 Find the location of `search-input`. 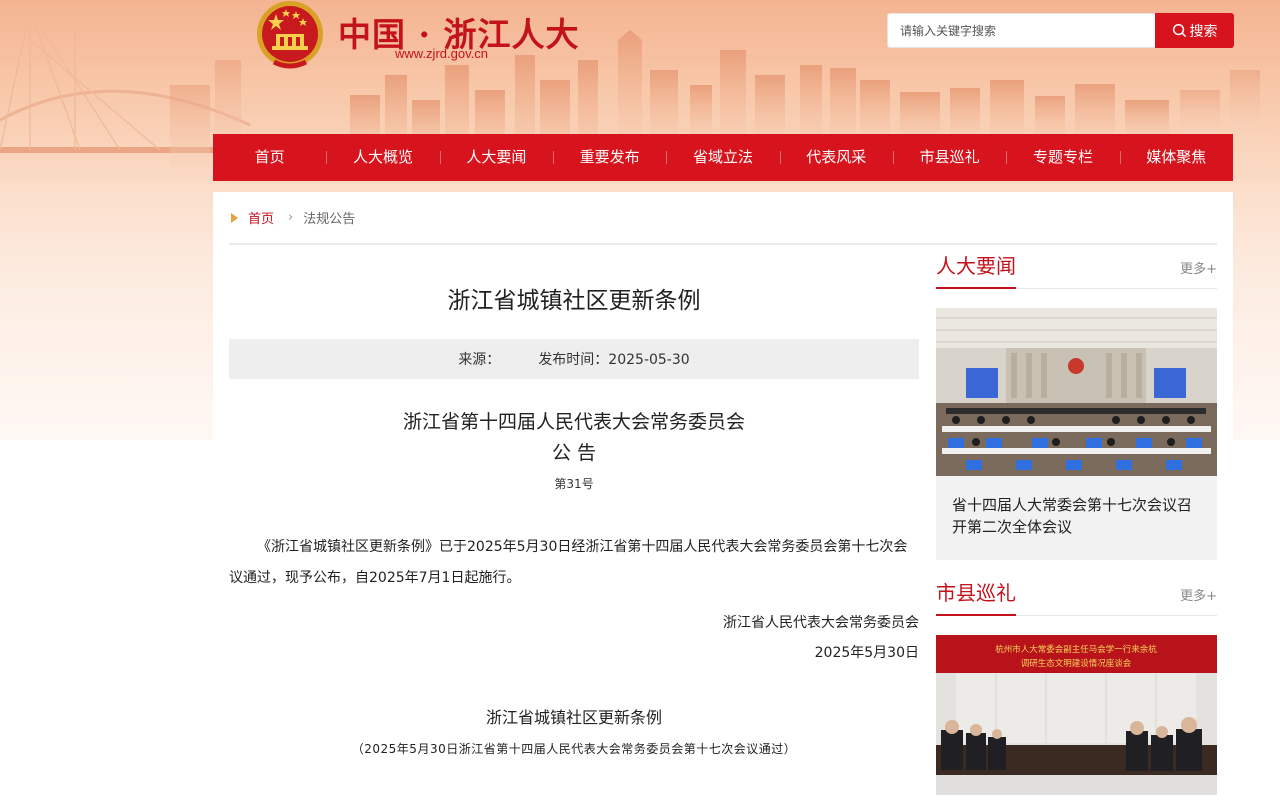

search-input is located at coordinates (1021, 30).